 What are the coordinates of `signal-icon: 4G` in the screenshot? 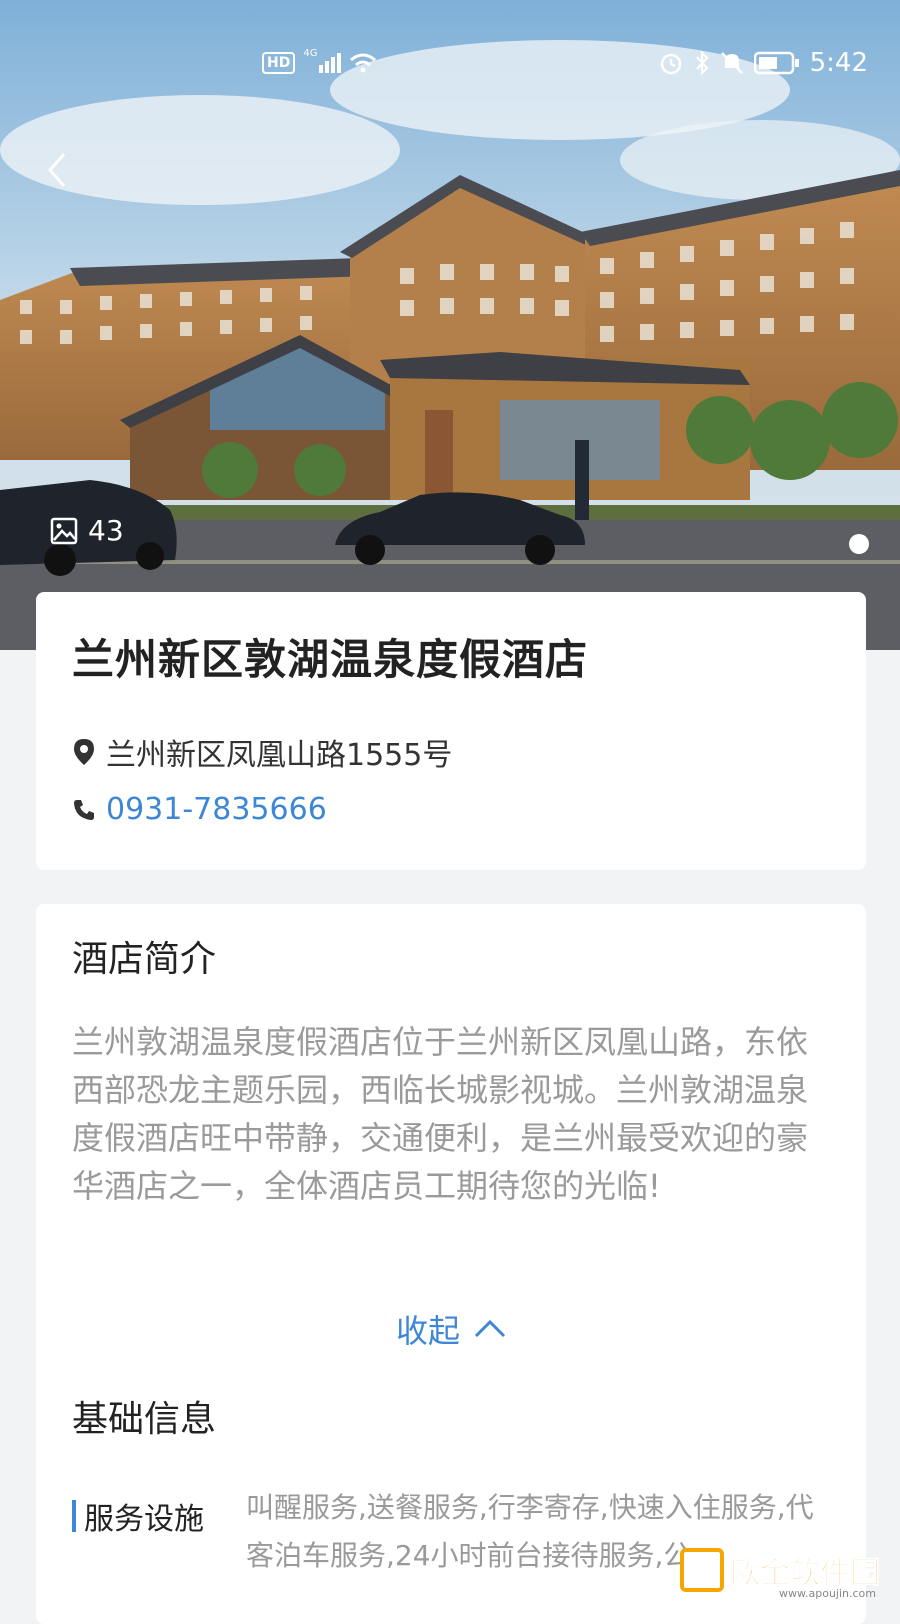 It's located at (322, 60).